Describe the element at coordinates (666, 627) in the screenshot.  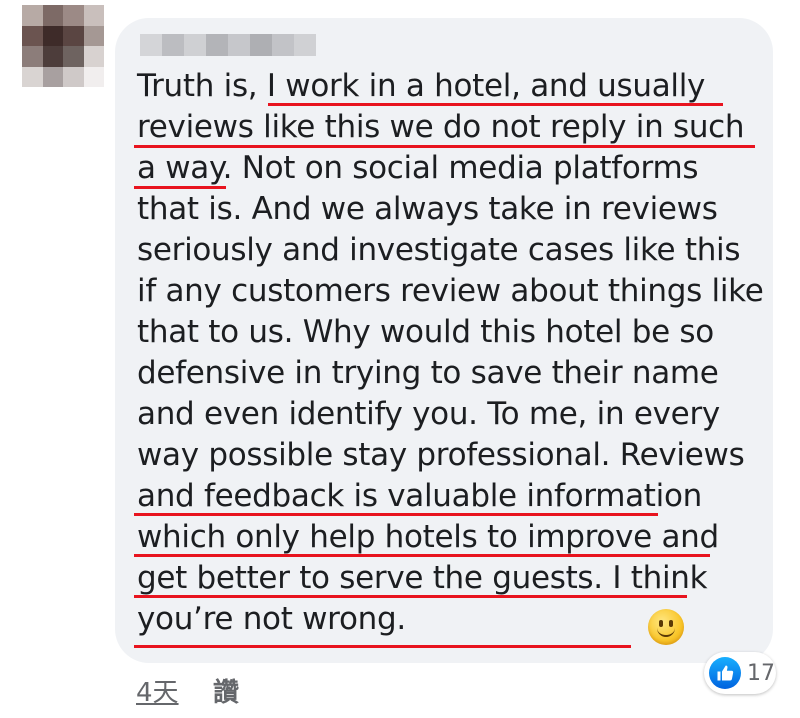
I see `slightly-smiling-face-icon` at that location.